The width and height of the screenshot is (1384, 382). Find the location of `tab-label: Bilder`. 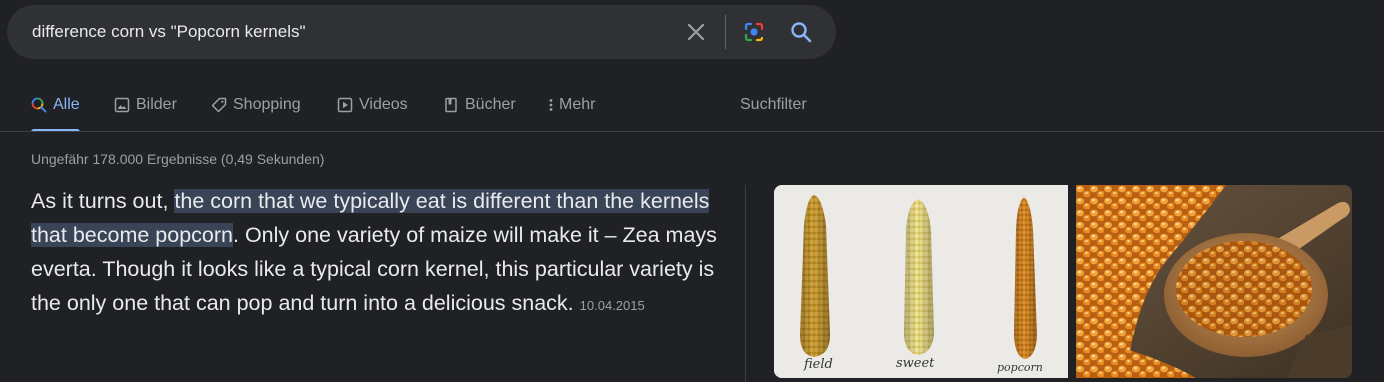

tab-label: Bilder is located at coordinates (156, 104).